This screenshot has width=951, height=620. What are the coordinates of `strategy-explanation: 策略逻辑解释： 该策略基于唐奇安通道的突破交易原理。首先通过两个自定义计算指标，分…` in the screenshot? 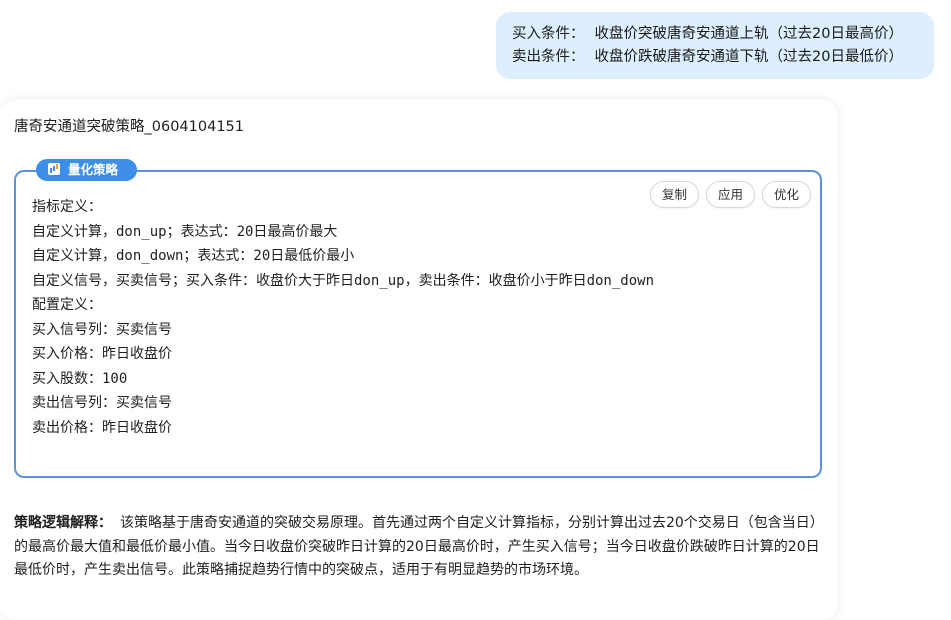 It's located at (420, 547).